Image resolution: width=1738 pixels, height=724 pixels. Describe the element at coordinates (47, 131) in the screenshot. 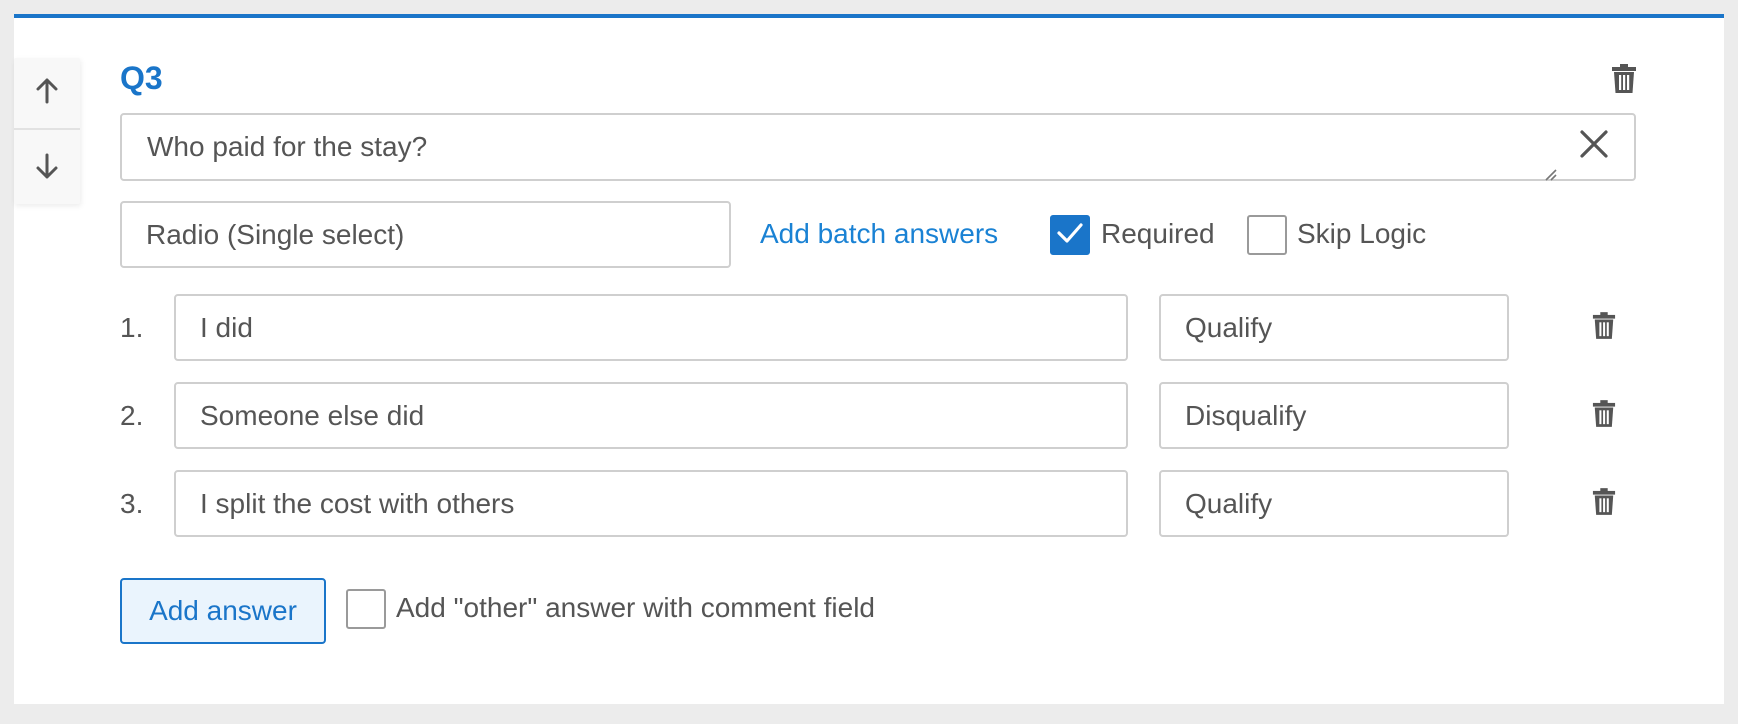

I see `reorder-controls` at that location.